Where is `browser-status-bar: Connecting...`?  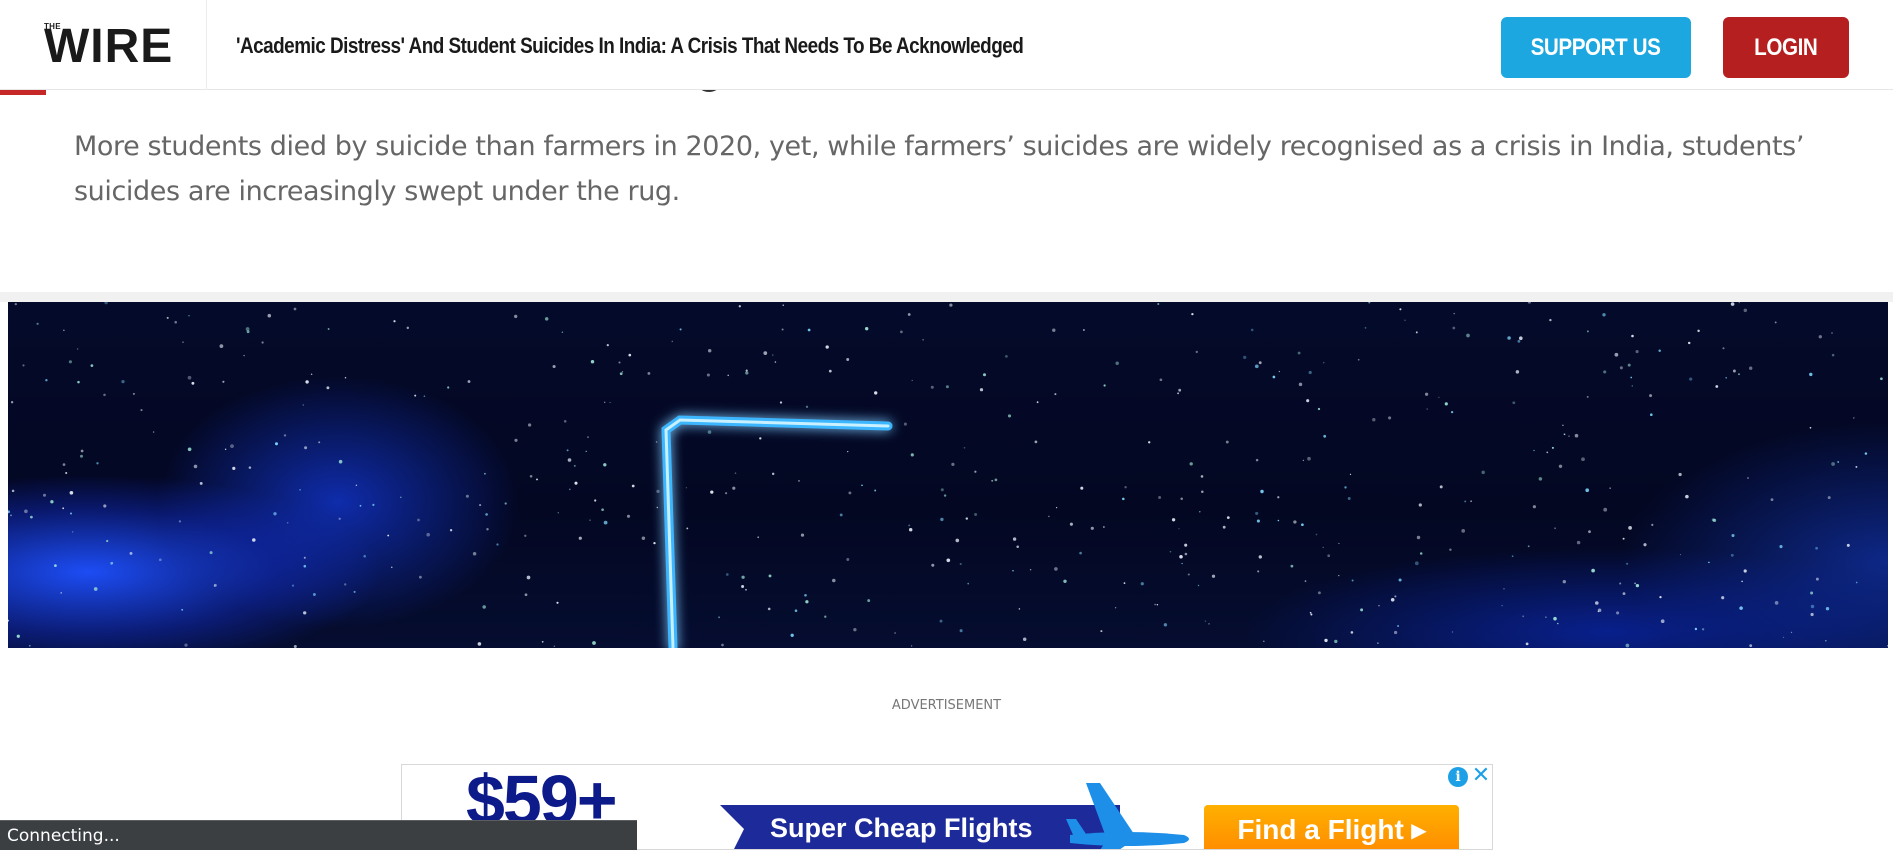
browser-status-bar: Connecting... is located at coordinates (318, 835).